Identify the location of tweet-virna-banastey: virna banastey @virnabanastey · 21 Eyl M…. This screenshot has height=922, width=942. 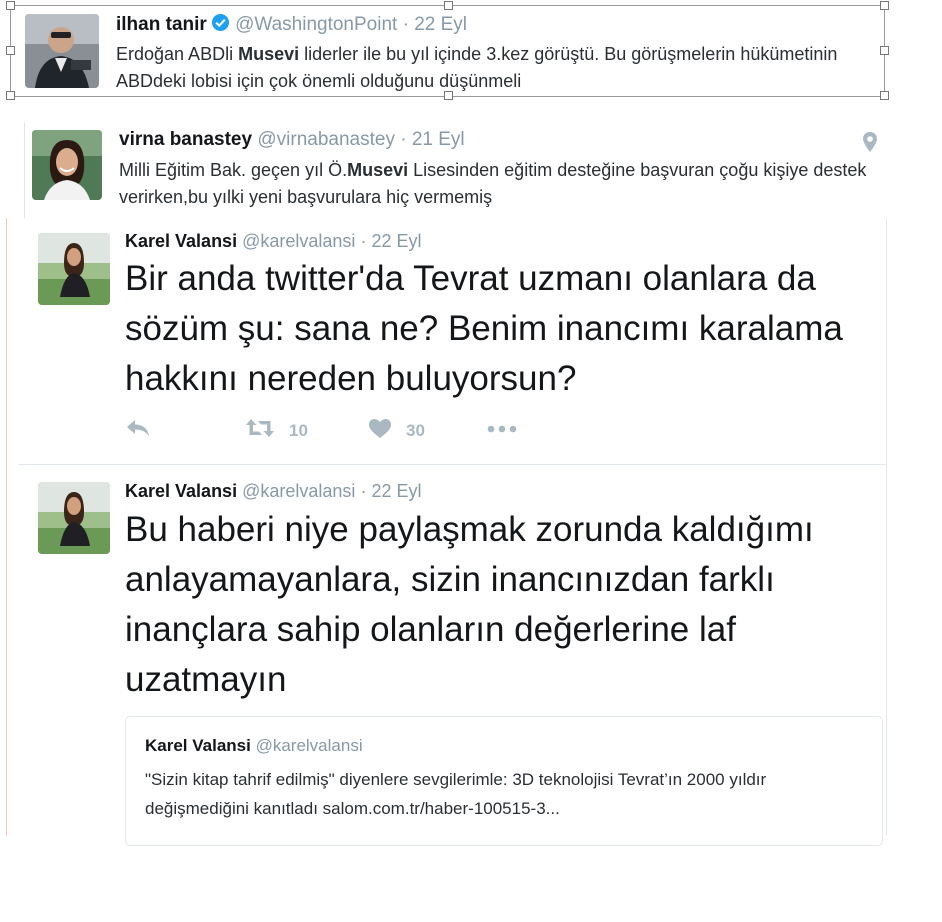
(455, 170).